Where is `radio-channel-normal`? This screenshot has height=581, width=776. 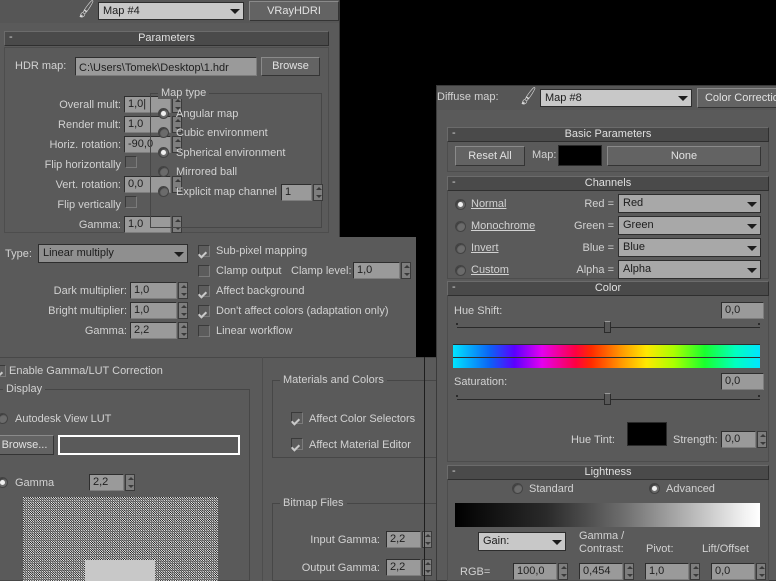
radio-channel-normal is located at coordinates (460, 204).